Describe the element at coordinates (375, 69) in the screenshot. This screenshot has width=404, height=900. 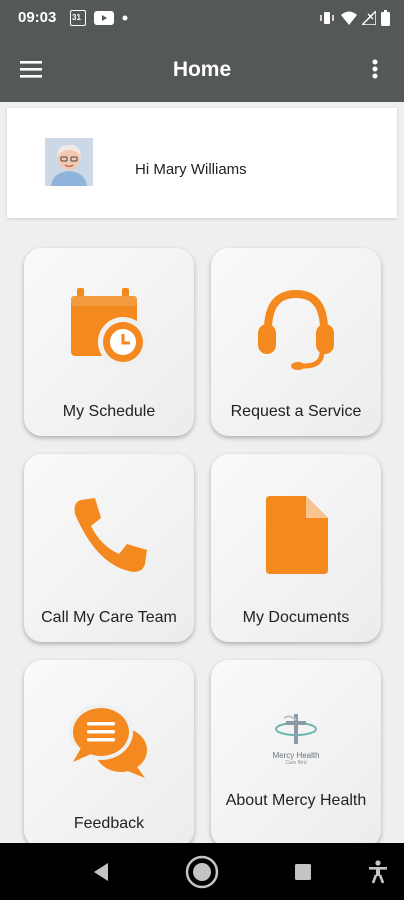
I see `more-vert-icon` at that location.